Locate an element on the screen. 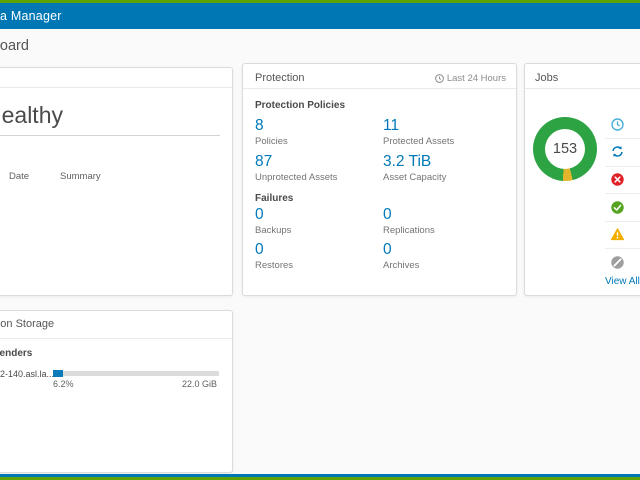  jobs-header-divider is located at coordinates (582, 88).